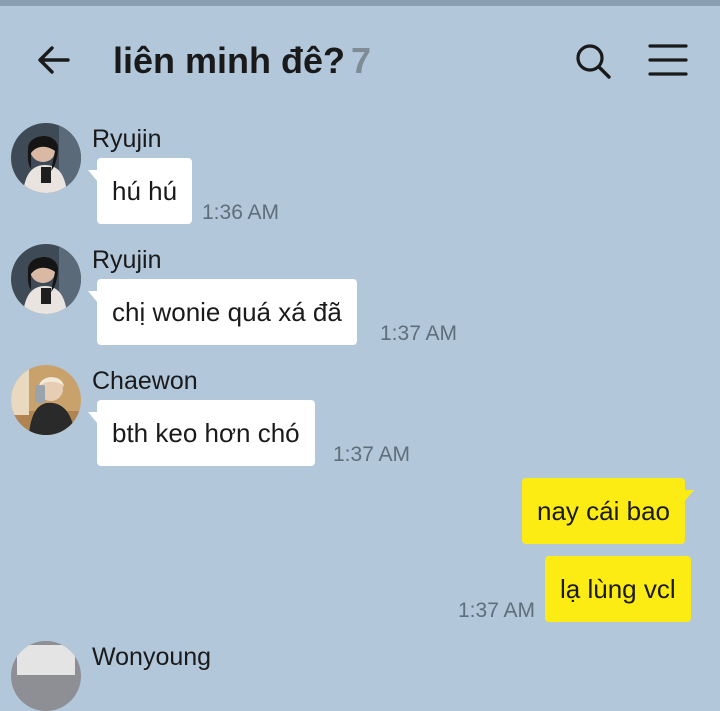 This screenshot has height=711, width=720. I want to click on search-button, so click(594, 62).